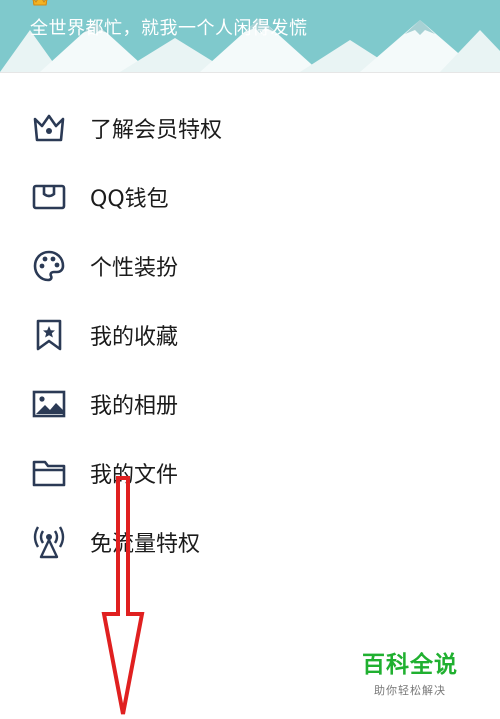 This screenshot has height=719, width=500. Describe the element at coordinates (134, 268) in the screenshot. I see `menu-item-label: 个性装扮` at that location.